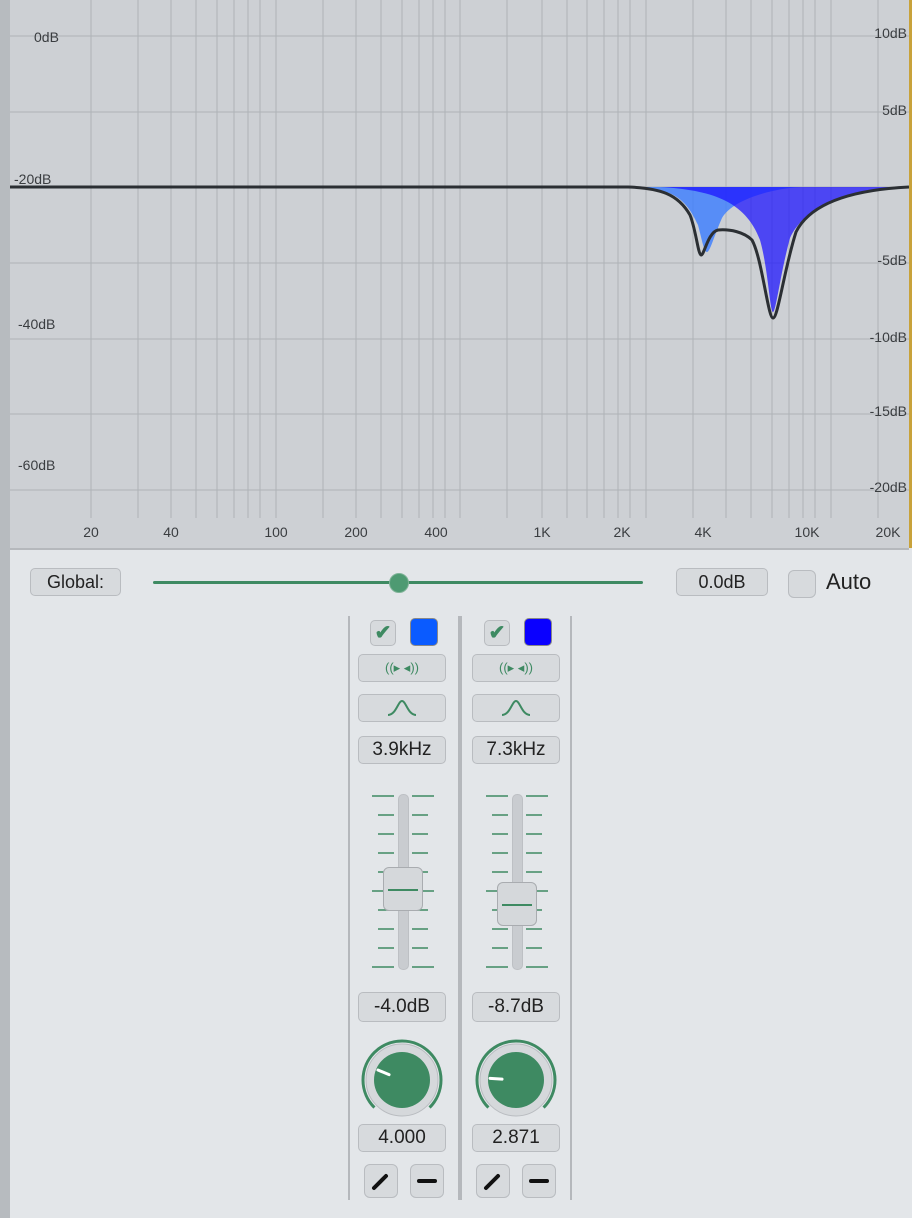 The image size is (912, 1218). Describe the element at coordinates (436, 532) in the screenshot. I see `freq-tick-label: 400` at that location.